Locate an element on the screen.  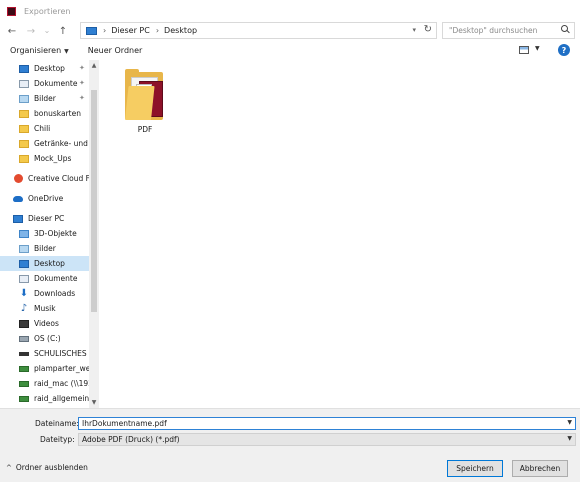
change-view-icon is located at coordinates (524, 50).